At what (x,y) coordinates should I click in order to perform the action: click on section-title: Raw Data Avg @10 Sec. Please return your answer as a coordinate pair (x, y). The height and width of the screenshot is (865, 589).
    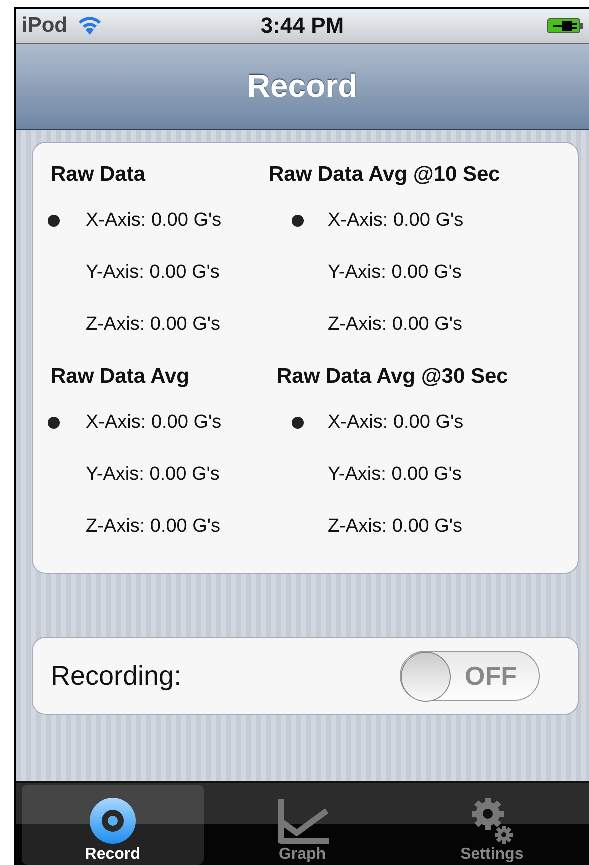
    Looking at the image, I should click on (385, 175).